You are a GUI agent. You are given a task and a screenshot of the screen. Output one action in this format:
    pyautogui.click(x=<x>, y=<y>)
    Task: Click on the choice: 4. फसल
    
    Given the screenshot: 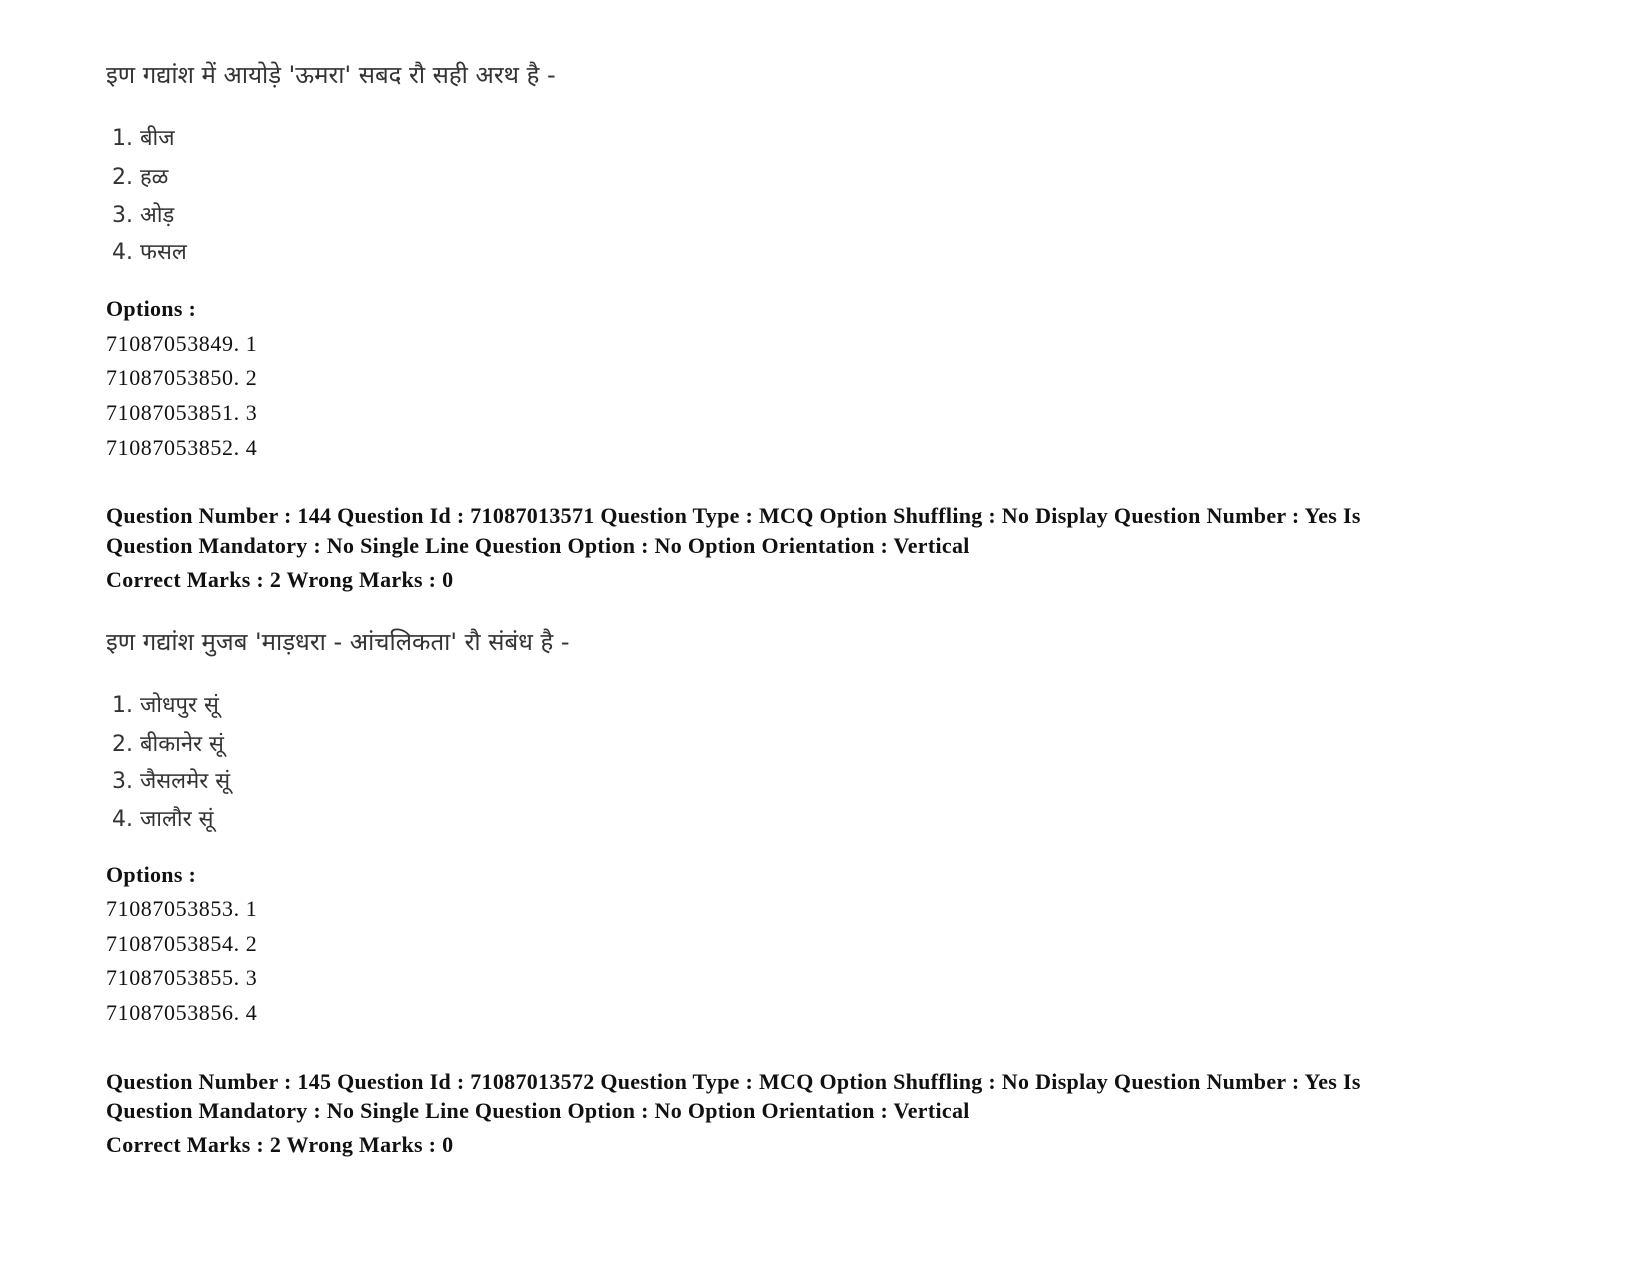 What is the action you would take?
    pyautogui.click(x=149, y=252)
    